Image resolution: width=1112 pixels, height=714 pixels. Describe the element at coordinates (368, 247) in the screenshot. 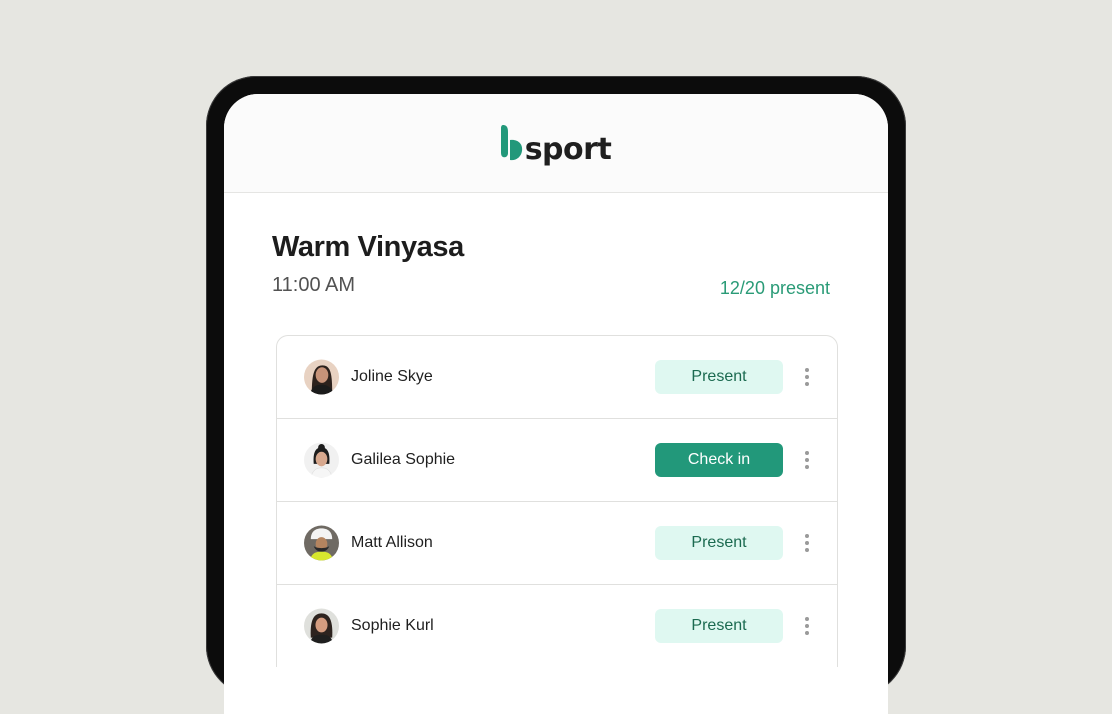

I see `class-title: Warm Vinyasa` at that location.